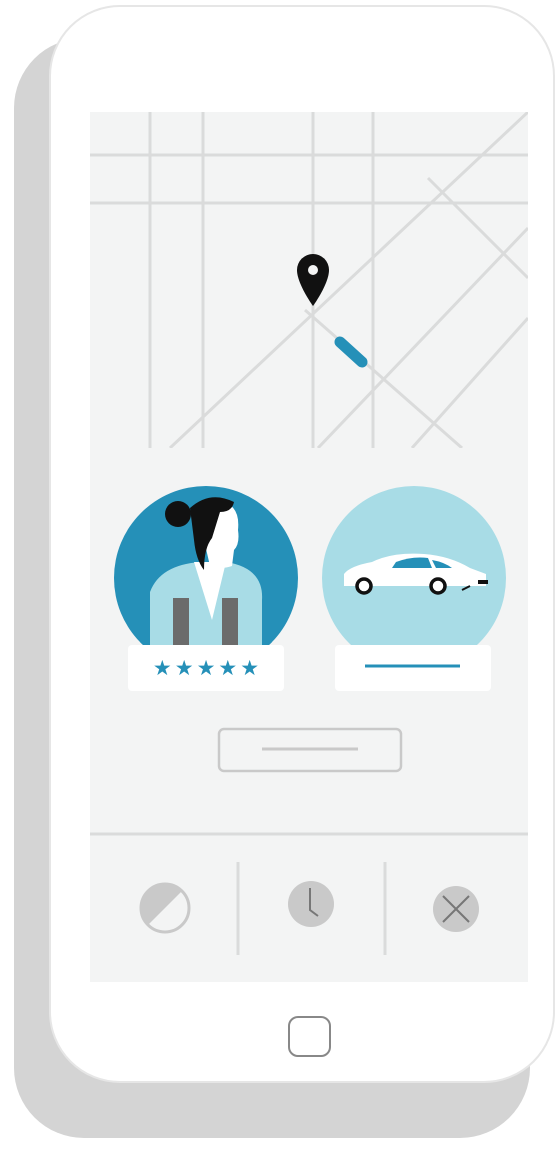 Image resolution: width=558 pixels, height=1150 pixels. What do you see at coordinates (313, 270) in the screenshot?
I see `pin-hole` at bounding box center [313, 270].